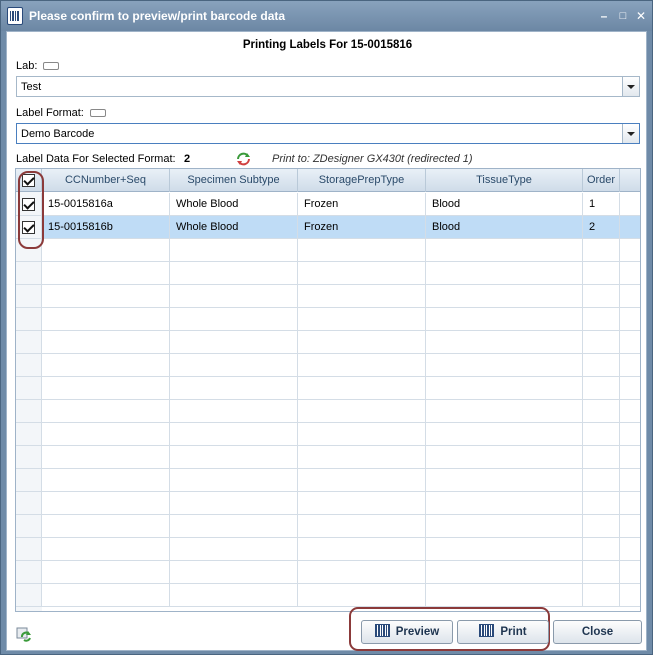  What do you see at coordinates (24, 634) in the screenshot?
I see `refresh-grid-icon` at bounding box center [24, 634].